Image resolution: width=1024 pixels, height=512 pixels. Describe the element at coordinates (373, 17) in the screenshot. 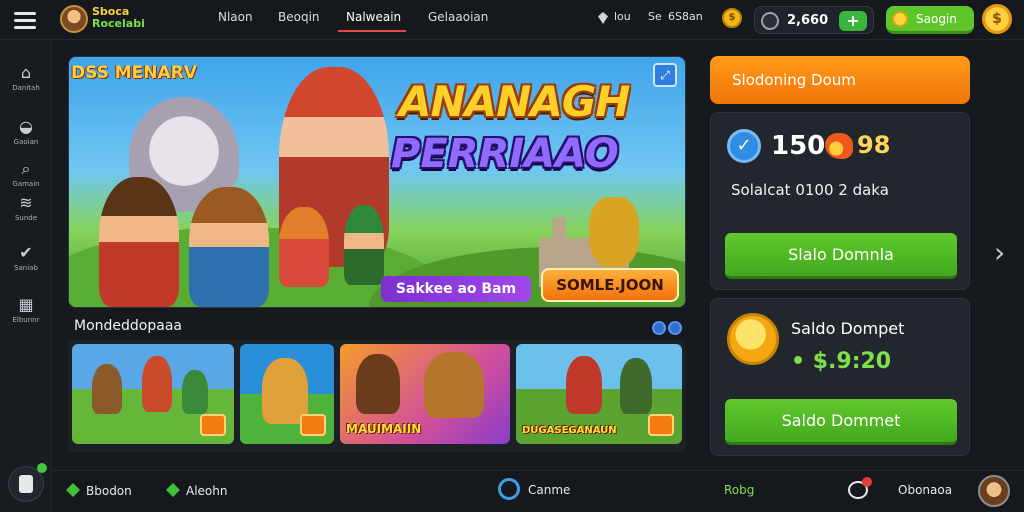

I see `tab-active: Nalweain` at that location.